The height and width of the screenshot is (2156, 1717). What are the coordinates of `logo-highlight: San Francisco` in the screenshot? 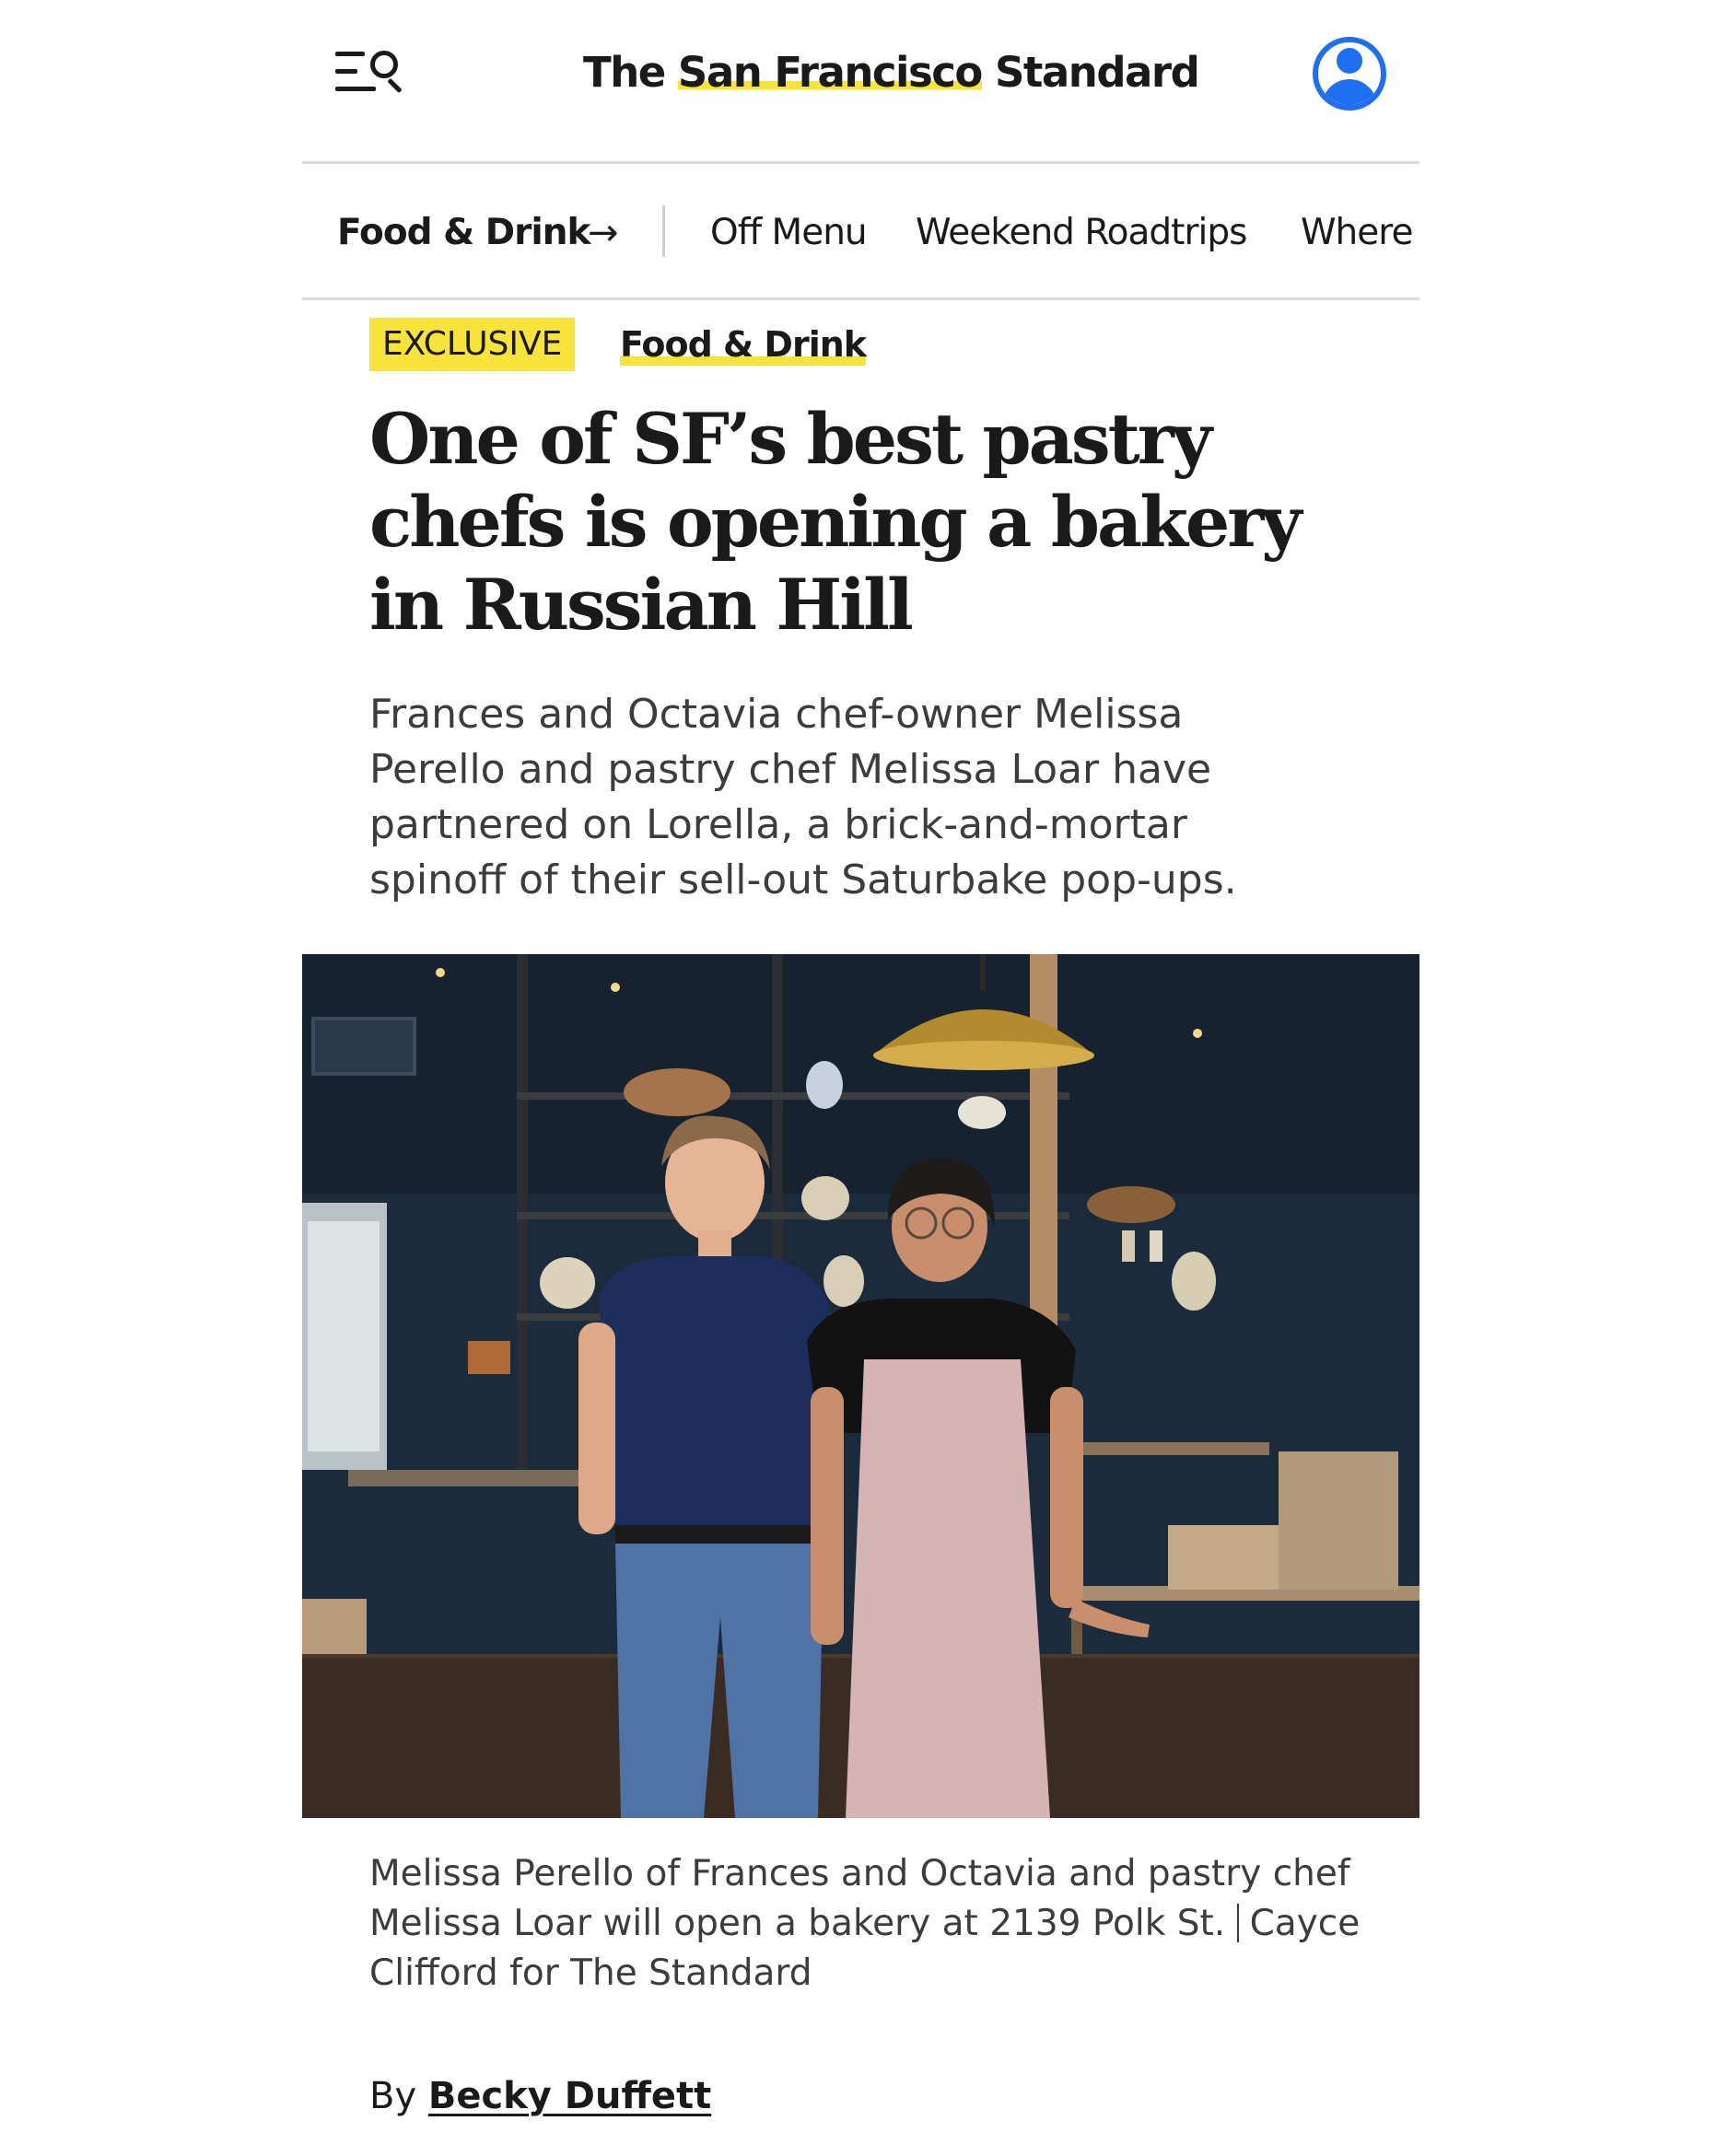 It's located at (830, 72).